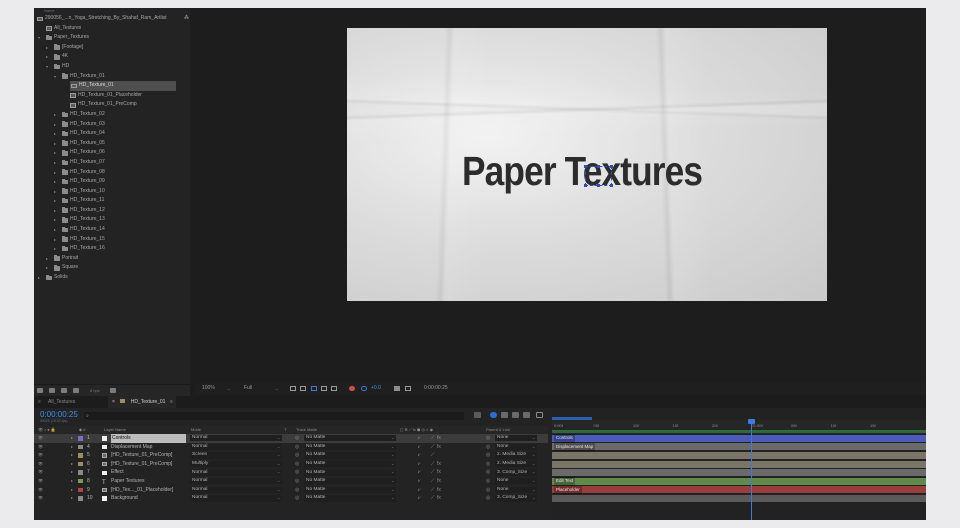  I want to click on tab-all-textures: ≡ All_Textures, so click(70, 402).